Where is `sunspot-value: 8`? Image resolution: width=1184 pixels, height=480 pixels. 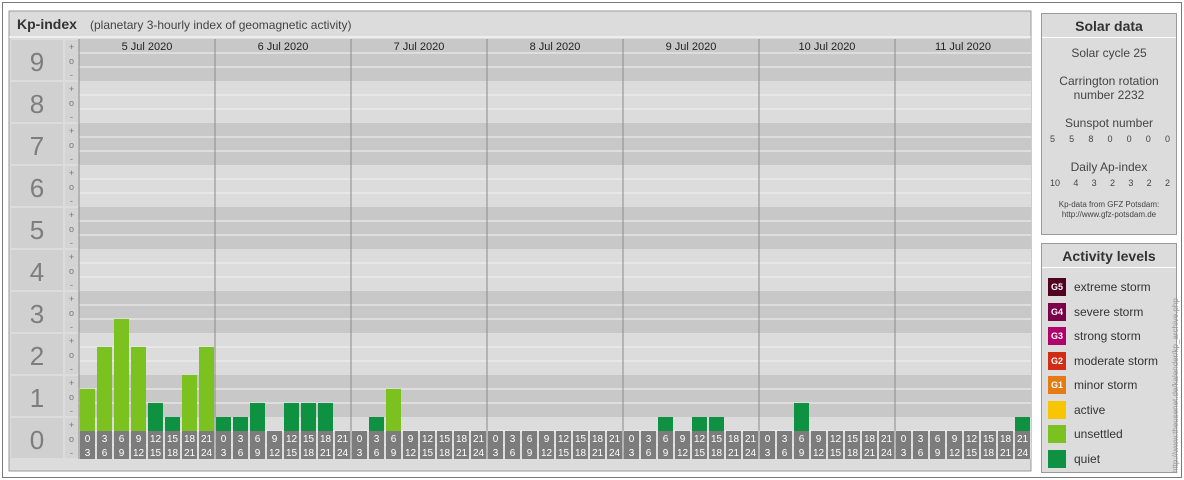
sunspot-value: 8 is located at coordinates (1091, 139).